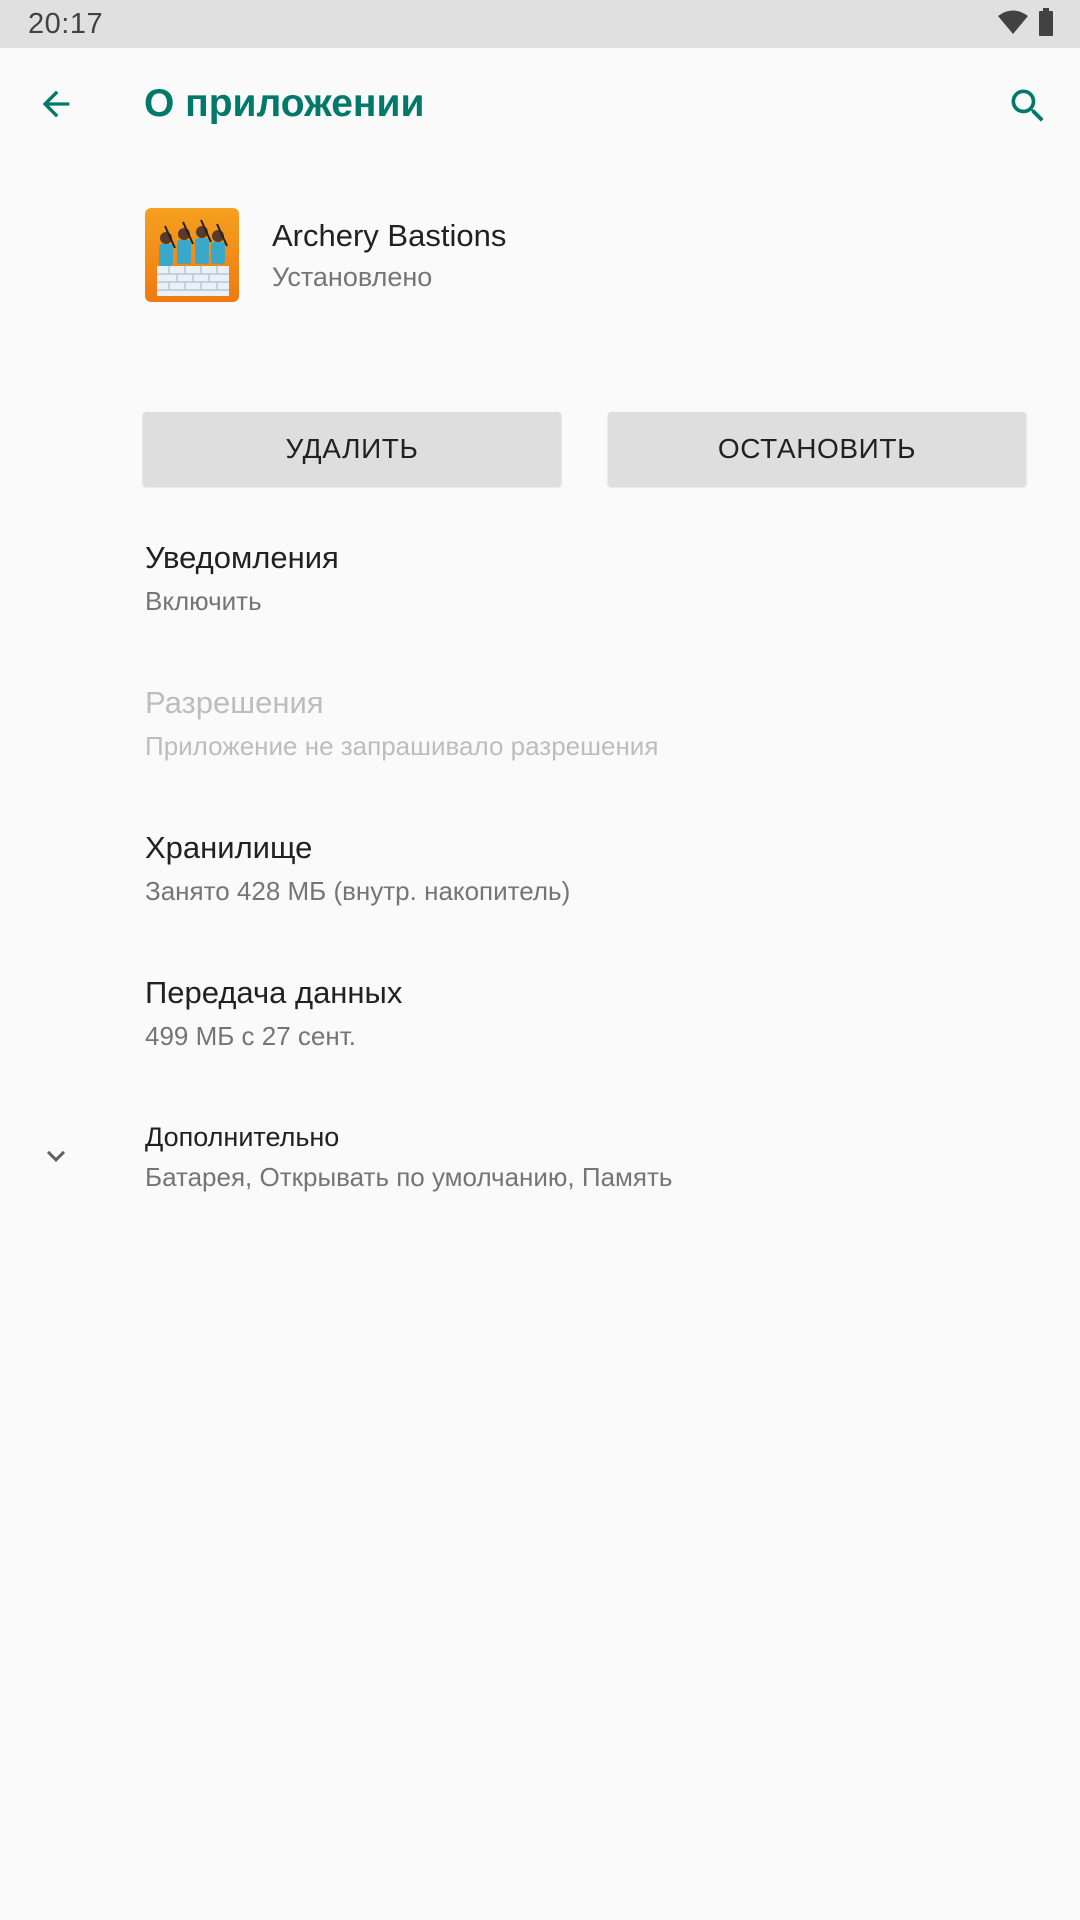 This screenshot has width=1080, height=1920. Describe the element at coordinates (66, 24) in the screenshot. I see `status-time: 20:17` at that location.